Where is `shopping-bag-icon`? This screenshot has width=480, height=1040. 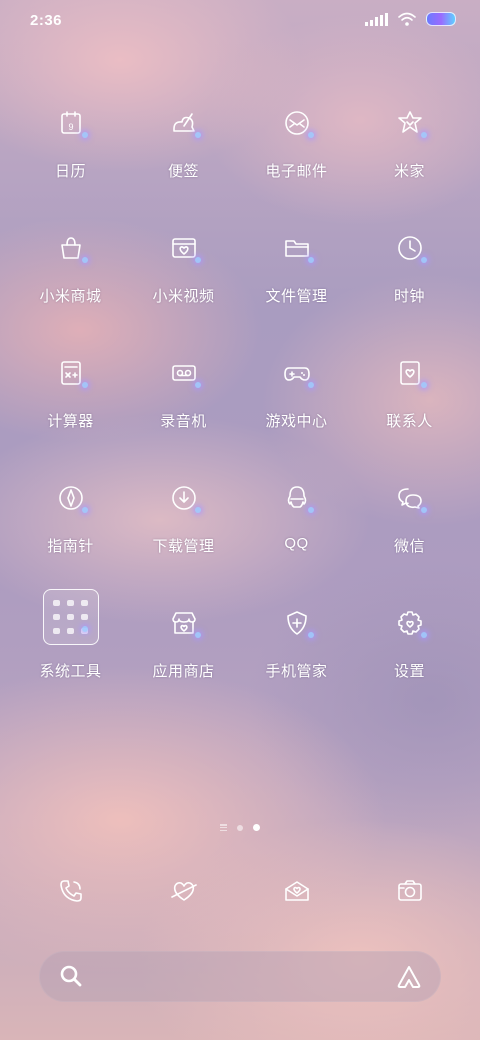 shopping-bag-icon is located at coordinates (70, 248).